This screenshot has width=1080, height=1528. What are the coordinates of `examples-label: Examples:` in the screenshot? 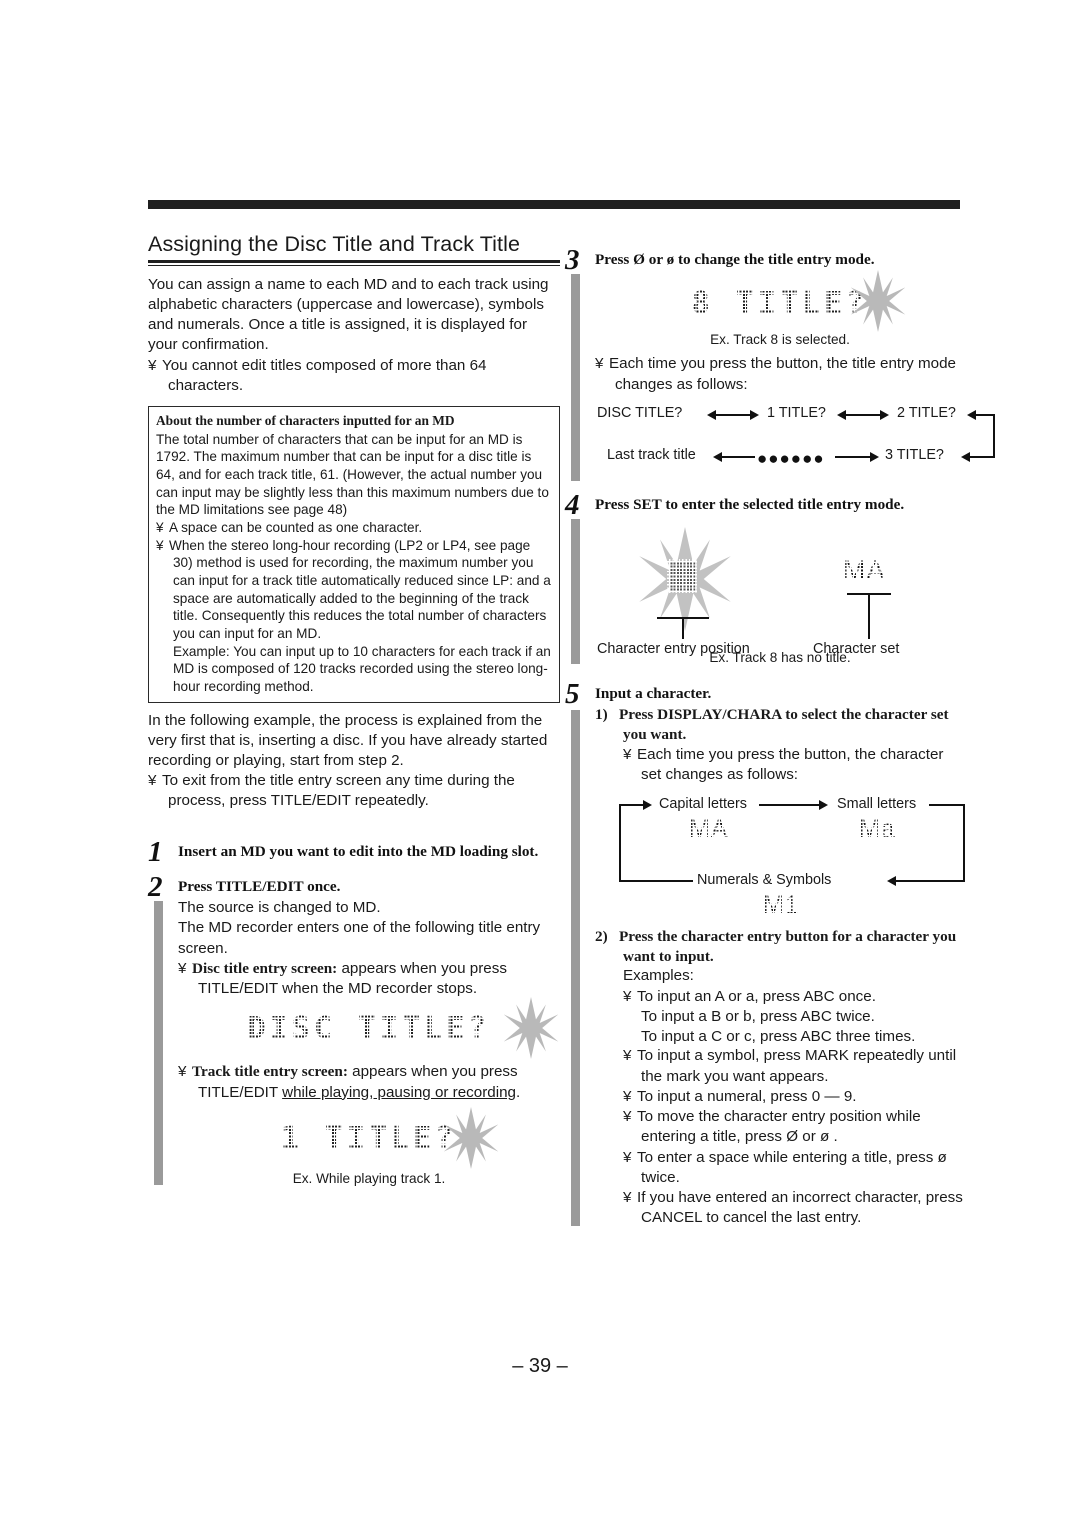 It's located at (658, 976).